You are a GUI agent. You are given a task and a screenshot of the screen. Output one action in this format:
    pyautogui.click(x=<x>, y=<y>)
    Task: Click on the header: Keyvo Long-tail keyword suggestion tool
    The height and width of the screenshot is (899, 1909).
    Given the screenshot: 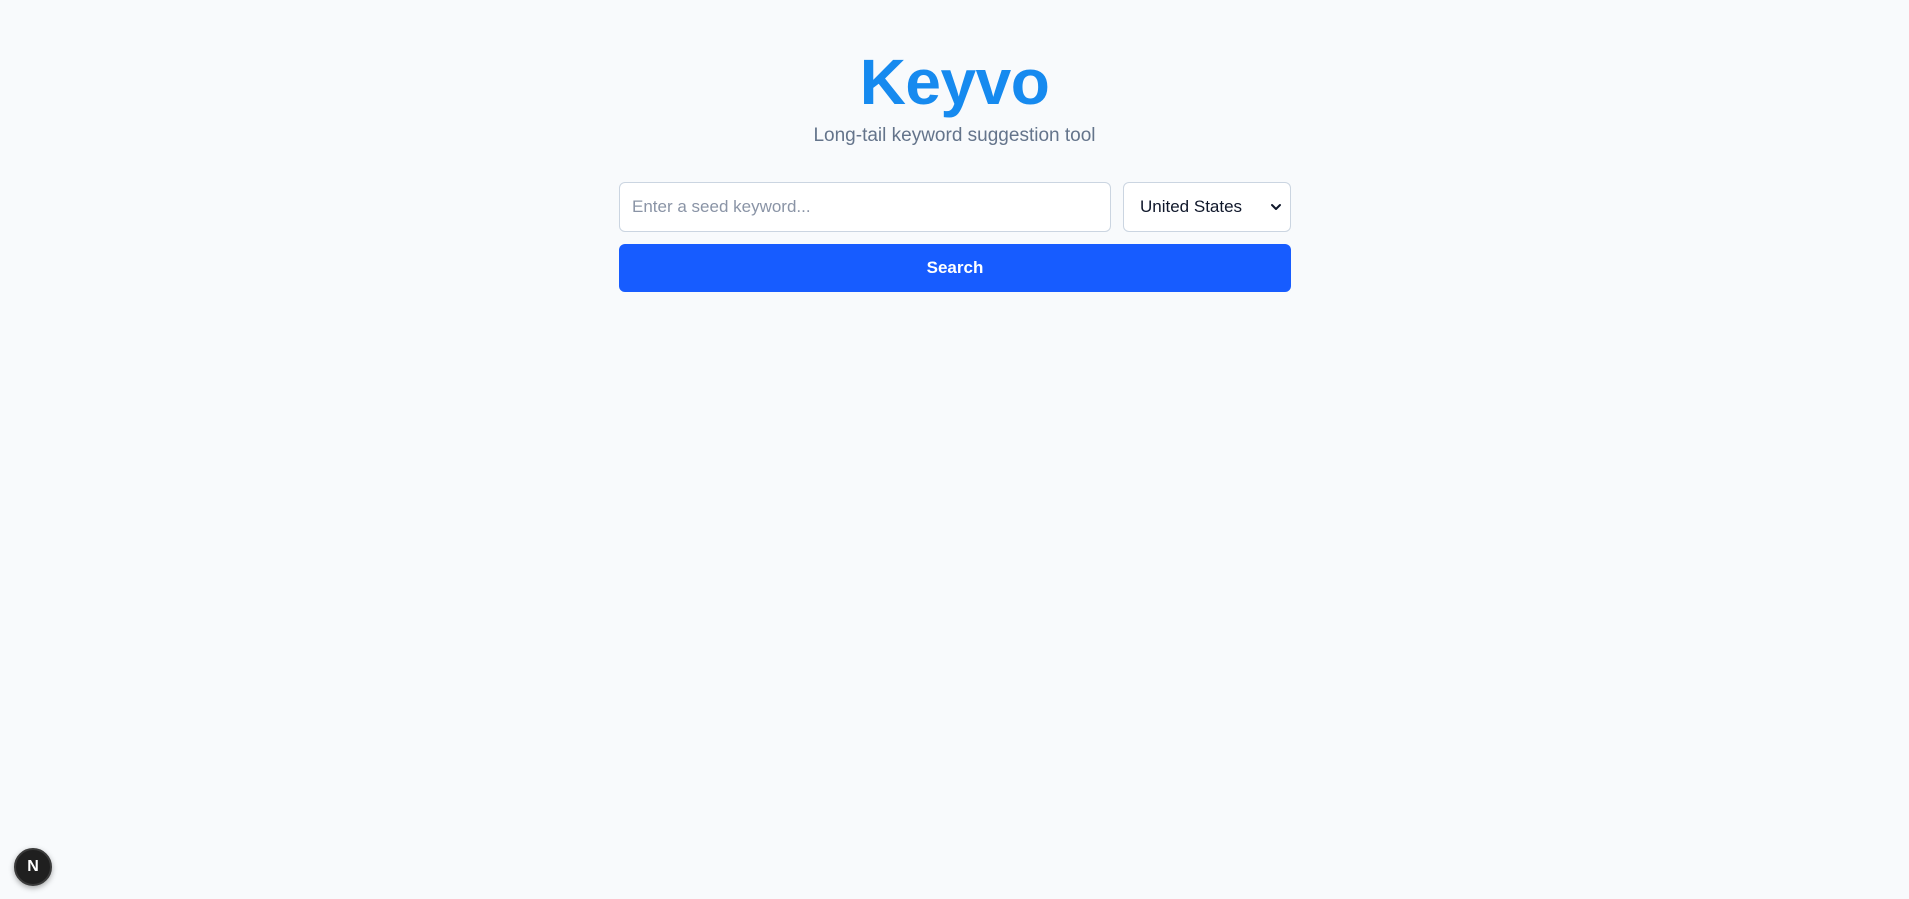 What is the action you would take?
    pyautogui.click(x=954, y=96)
    